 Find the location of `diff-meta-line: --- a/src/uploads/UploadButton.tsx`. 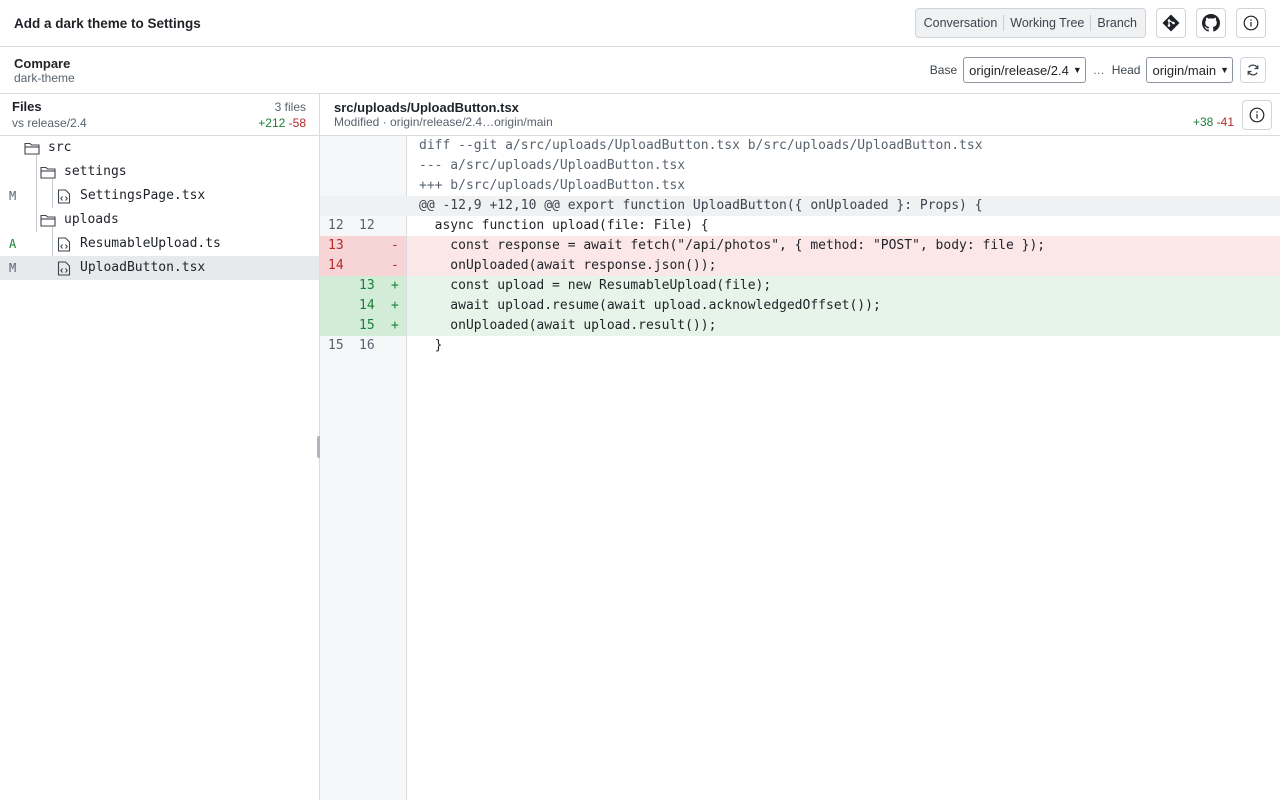

diff-meta-line: --- a/src/uploads/UploadButton.tsx is located at coordinates (800, 166).